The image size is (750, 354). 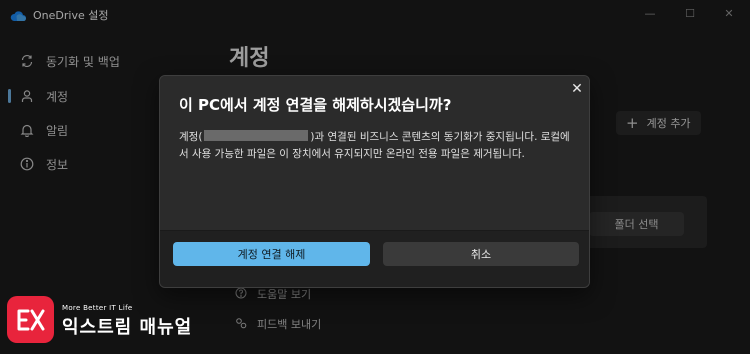 What do you see at coordinates (127, 327) in the screenshot?
I see `watermark-name: 익스트림 매뉴얼` at bounding box center [127, 327].